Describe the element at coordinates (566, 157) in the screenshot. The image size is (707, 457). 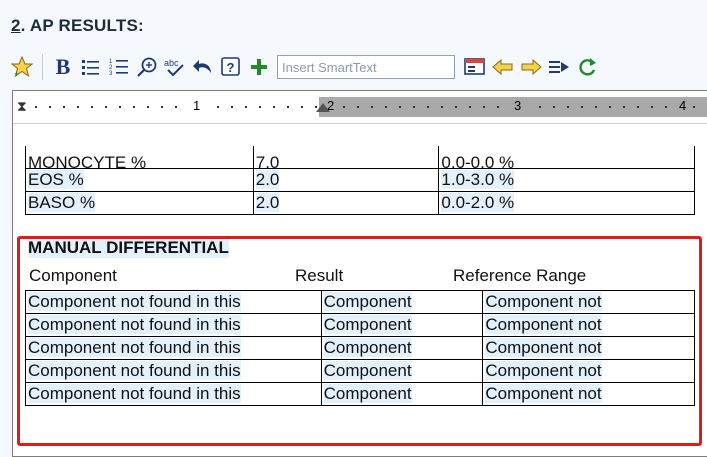
I see `table-cell: 0.0-0.0 %` at that location.